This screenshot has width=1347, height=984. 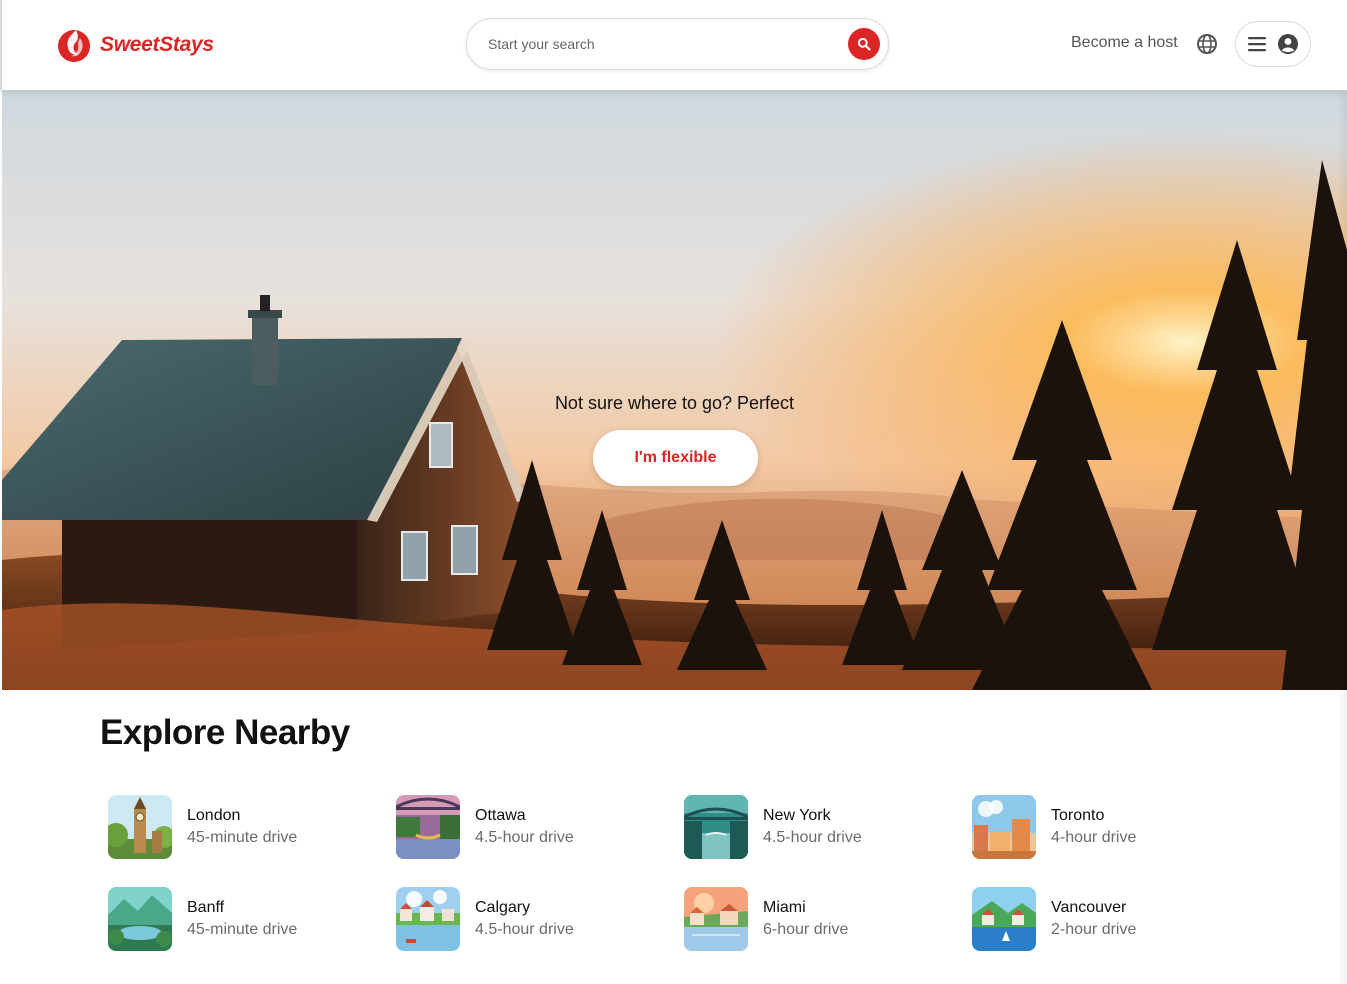 I want to click on hero-tagline: Not sure where to go? Perfect, so click(x=674, y=403).